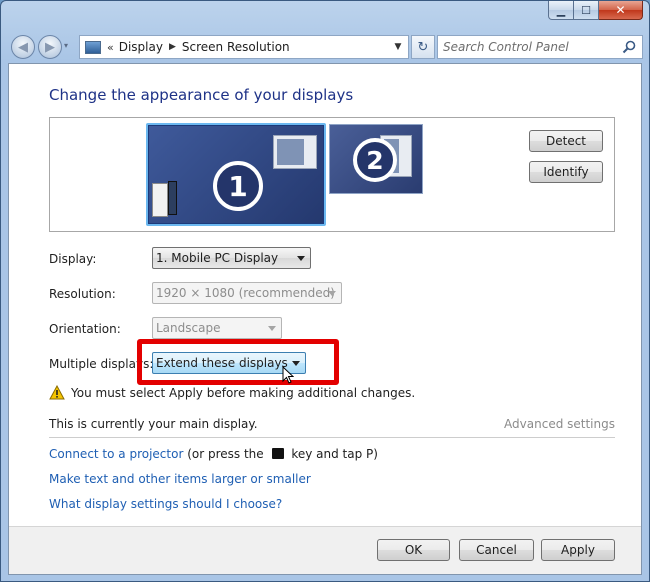 Image resolution: width=650 pixels, height=582 pixels. Describe the element at coordinates (277, 453) in the screenshot. I see `windows-key-icon` at that location.